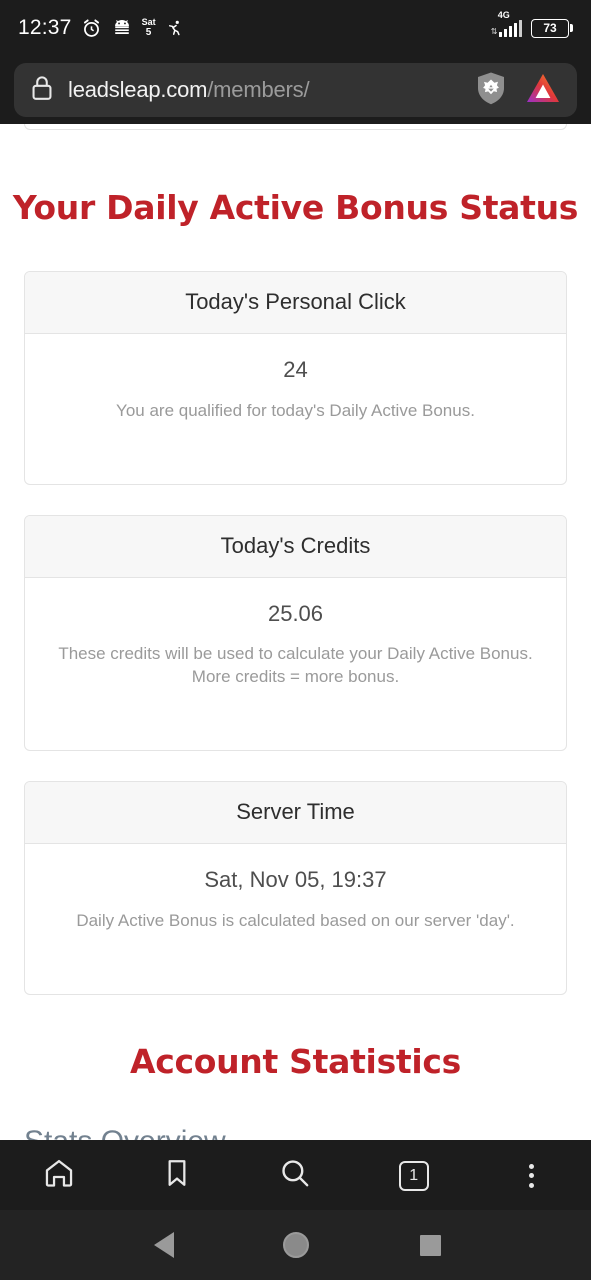  I want to click on tab-switcher-button: 1, so click(414, 1176).